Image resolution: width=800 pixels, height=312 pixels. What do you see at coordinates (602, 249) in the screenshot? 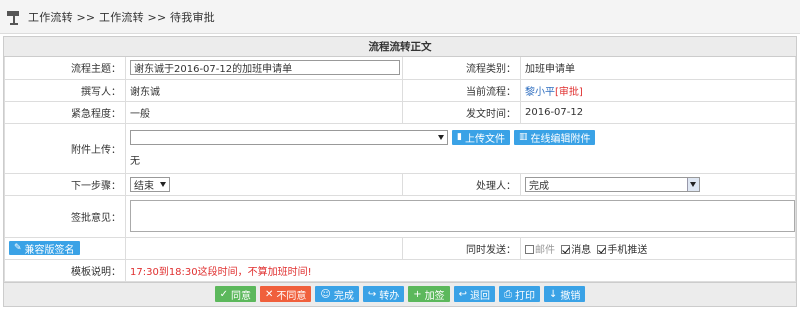
I see `mobile-push-checkbox` at bounding box center [602, 249].